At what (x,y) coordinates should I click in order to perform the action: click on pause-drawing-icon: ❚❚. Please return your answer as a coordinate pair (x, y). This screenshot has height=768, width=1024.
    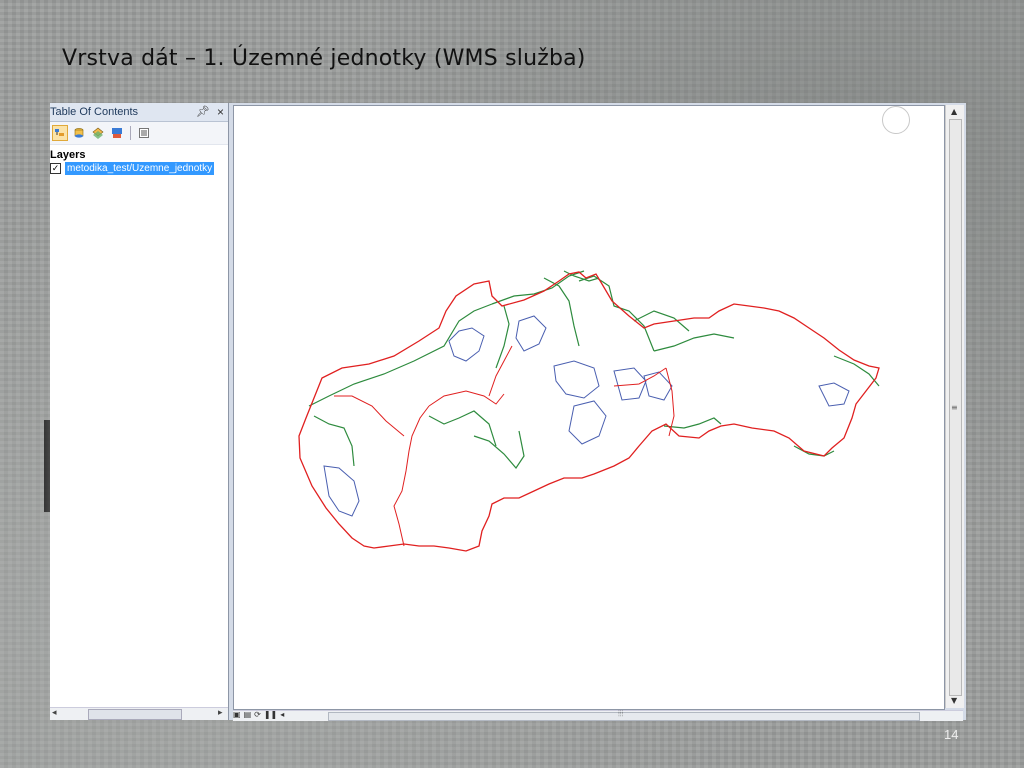
    Looking at the image, I should click on (270, 714).